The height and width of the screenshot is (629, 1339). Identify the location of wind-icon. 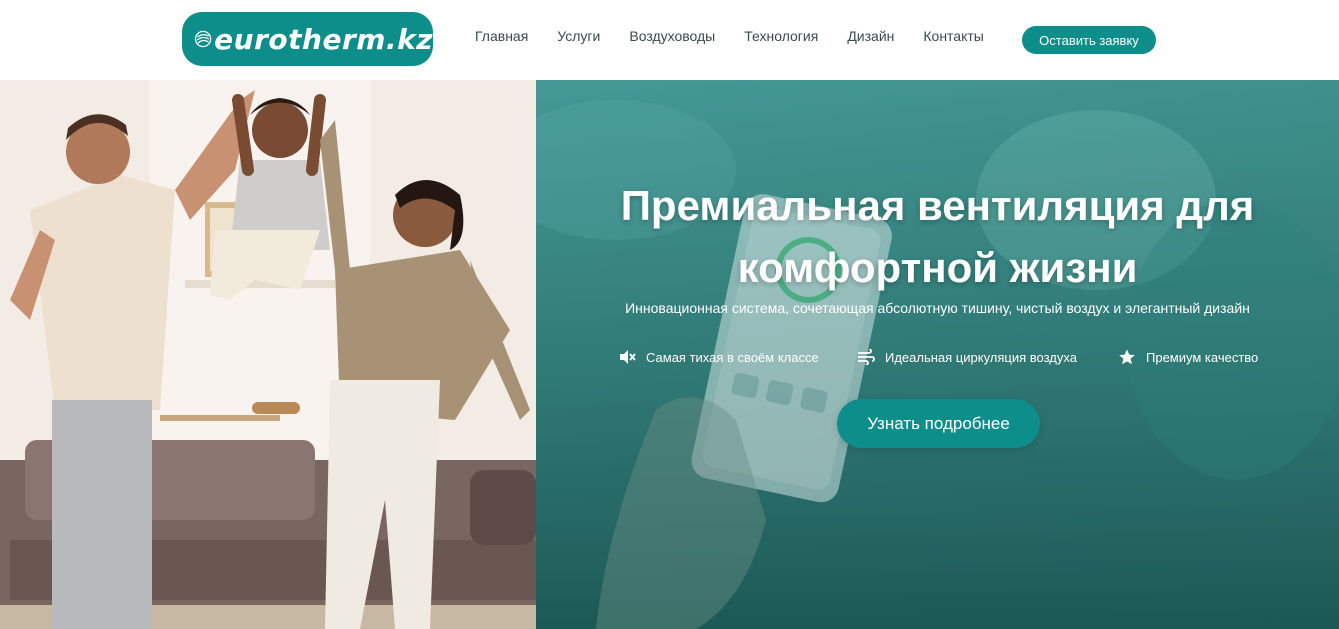
(866, 357).